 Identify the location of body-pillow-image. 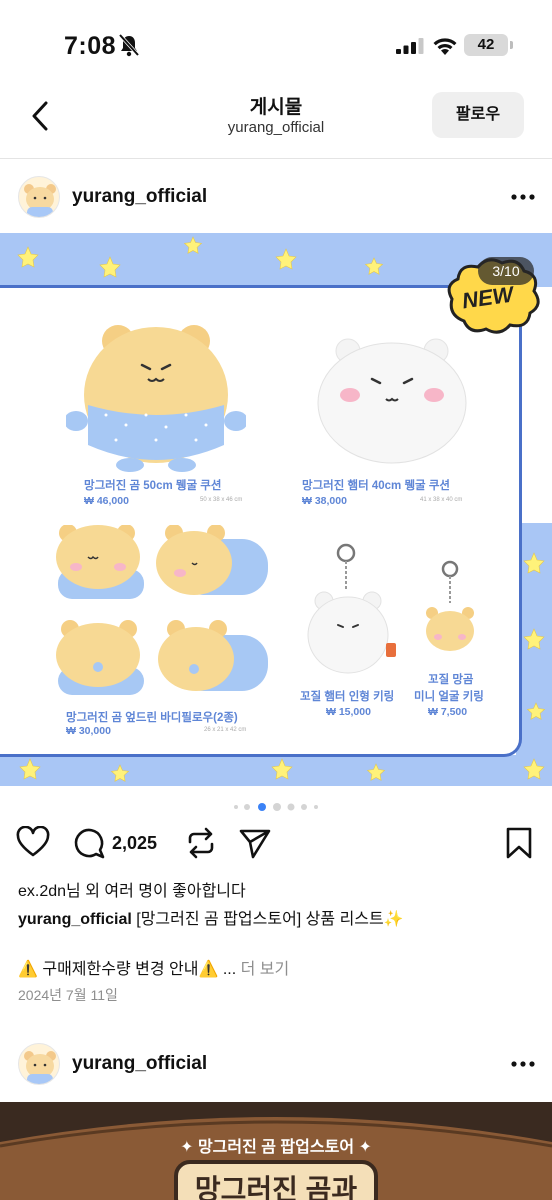
(162, 610).